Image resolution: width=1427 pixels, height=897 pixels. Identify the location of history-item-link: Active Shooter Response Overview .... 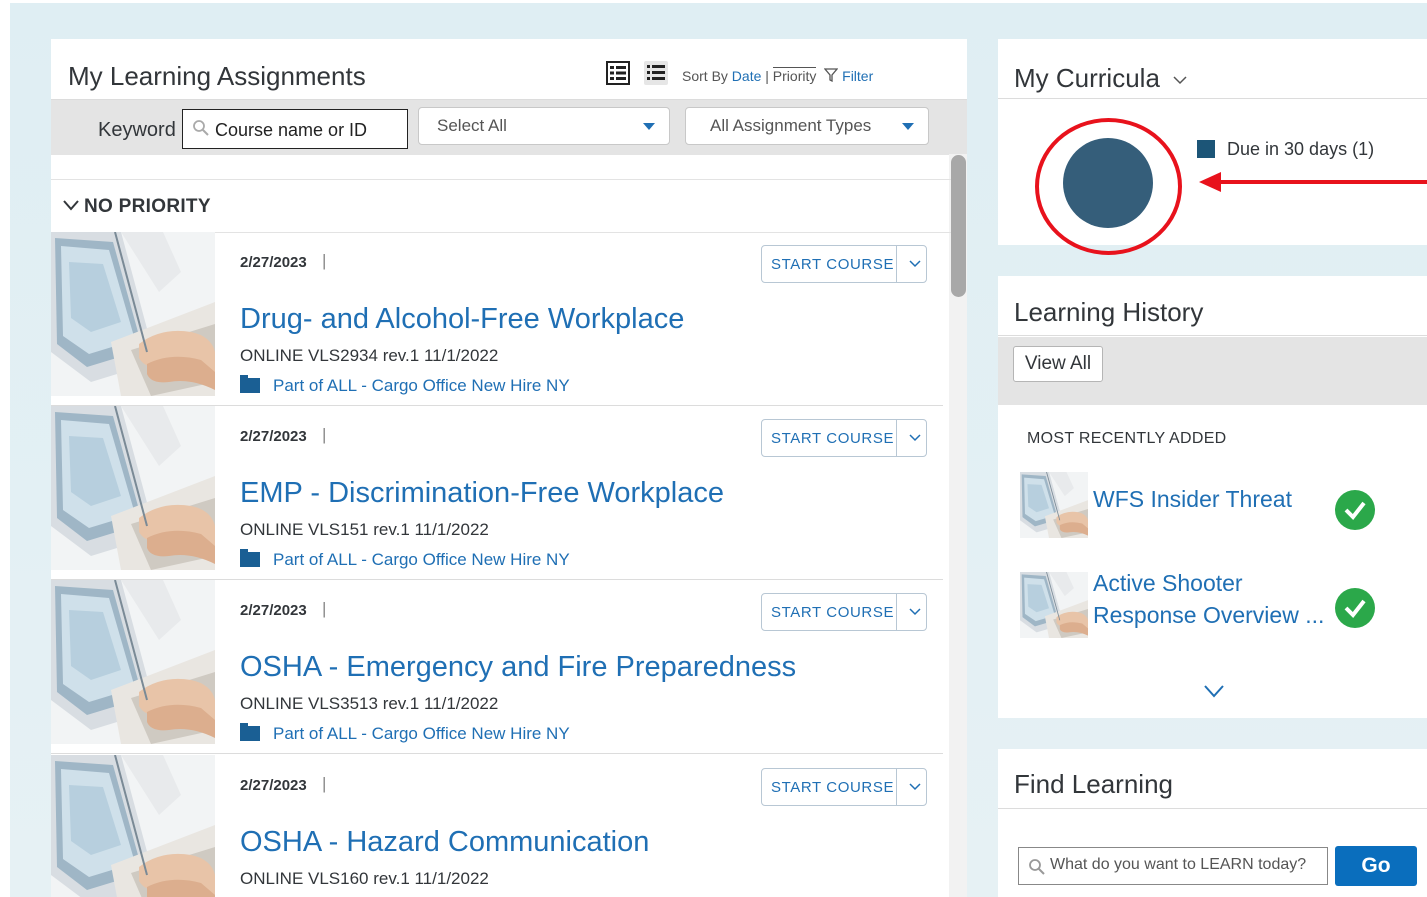
(1208, 599).